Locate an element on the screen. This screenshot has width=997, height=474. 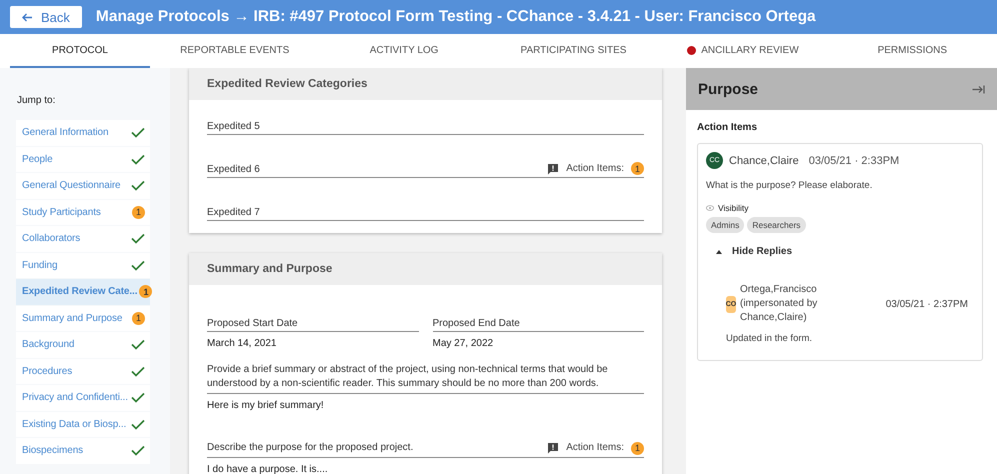
section-heading: Action Items is located at coordinates (727, 127).